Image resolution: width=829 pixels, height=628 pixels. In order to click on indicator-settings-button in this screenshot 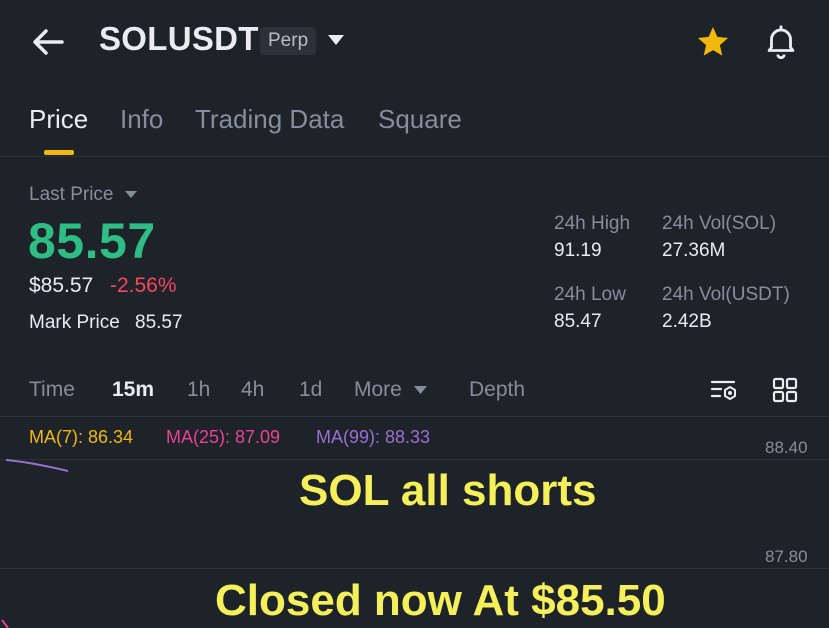, I will do `click(724, 392)`.